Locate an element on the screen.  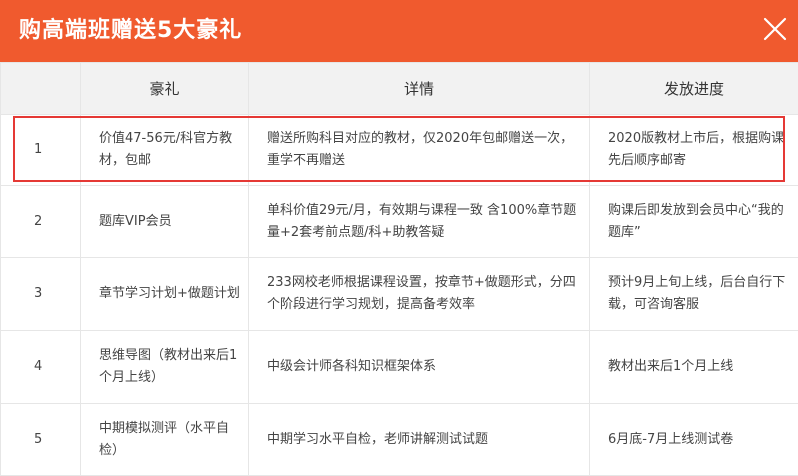
row-number: 1 is located at coordinates (40, 150).